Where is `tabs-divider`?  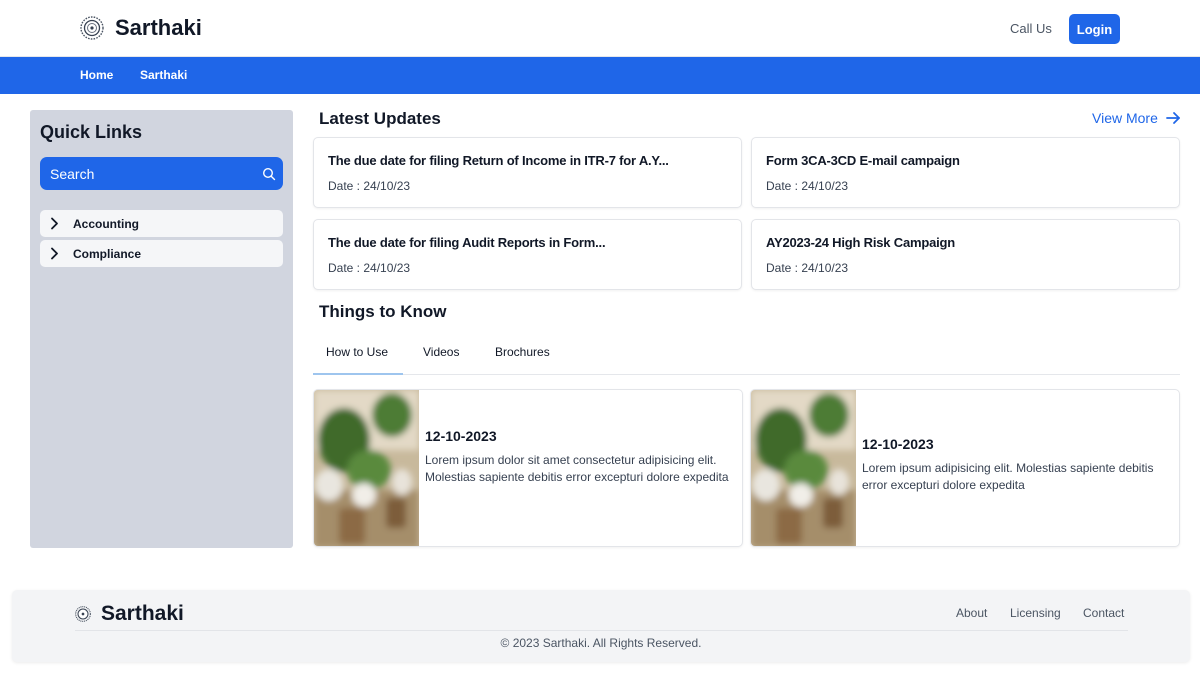
tabs-divider is located at coordinates (746, 374).